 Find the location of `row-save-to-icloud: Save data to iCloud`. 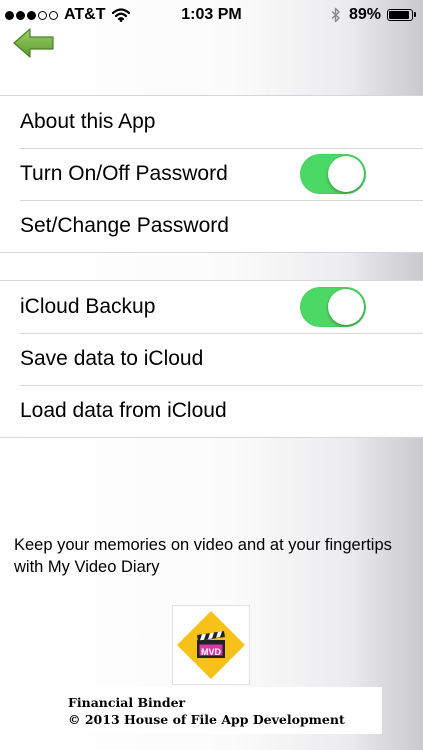

row-save-to-icloud: Save data to iCloud is located at coordinates (211, 359).